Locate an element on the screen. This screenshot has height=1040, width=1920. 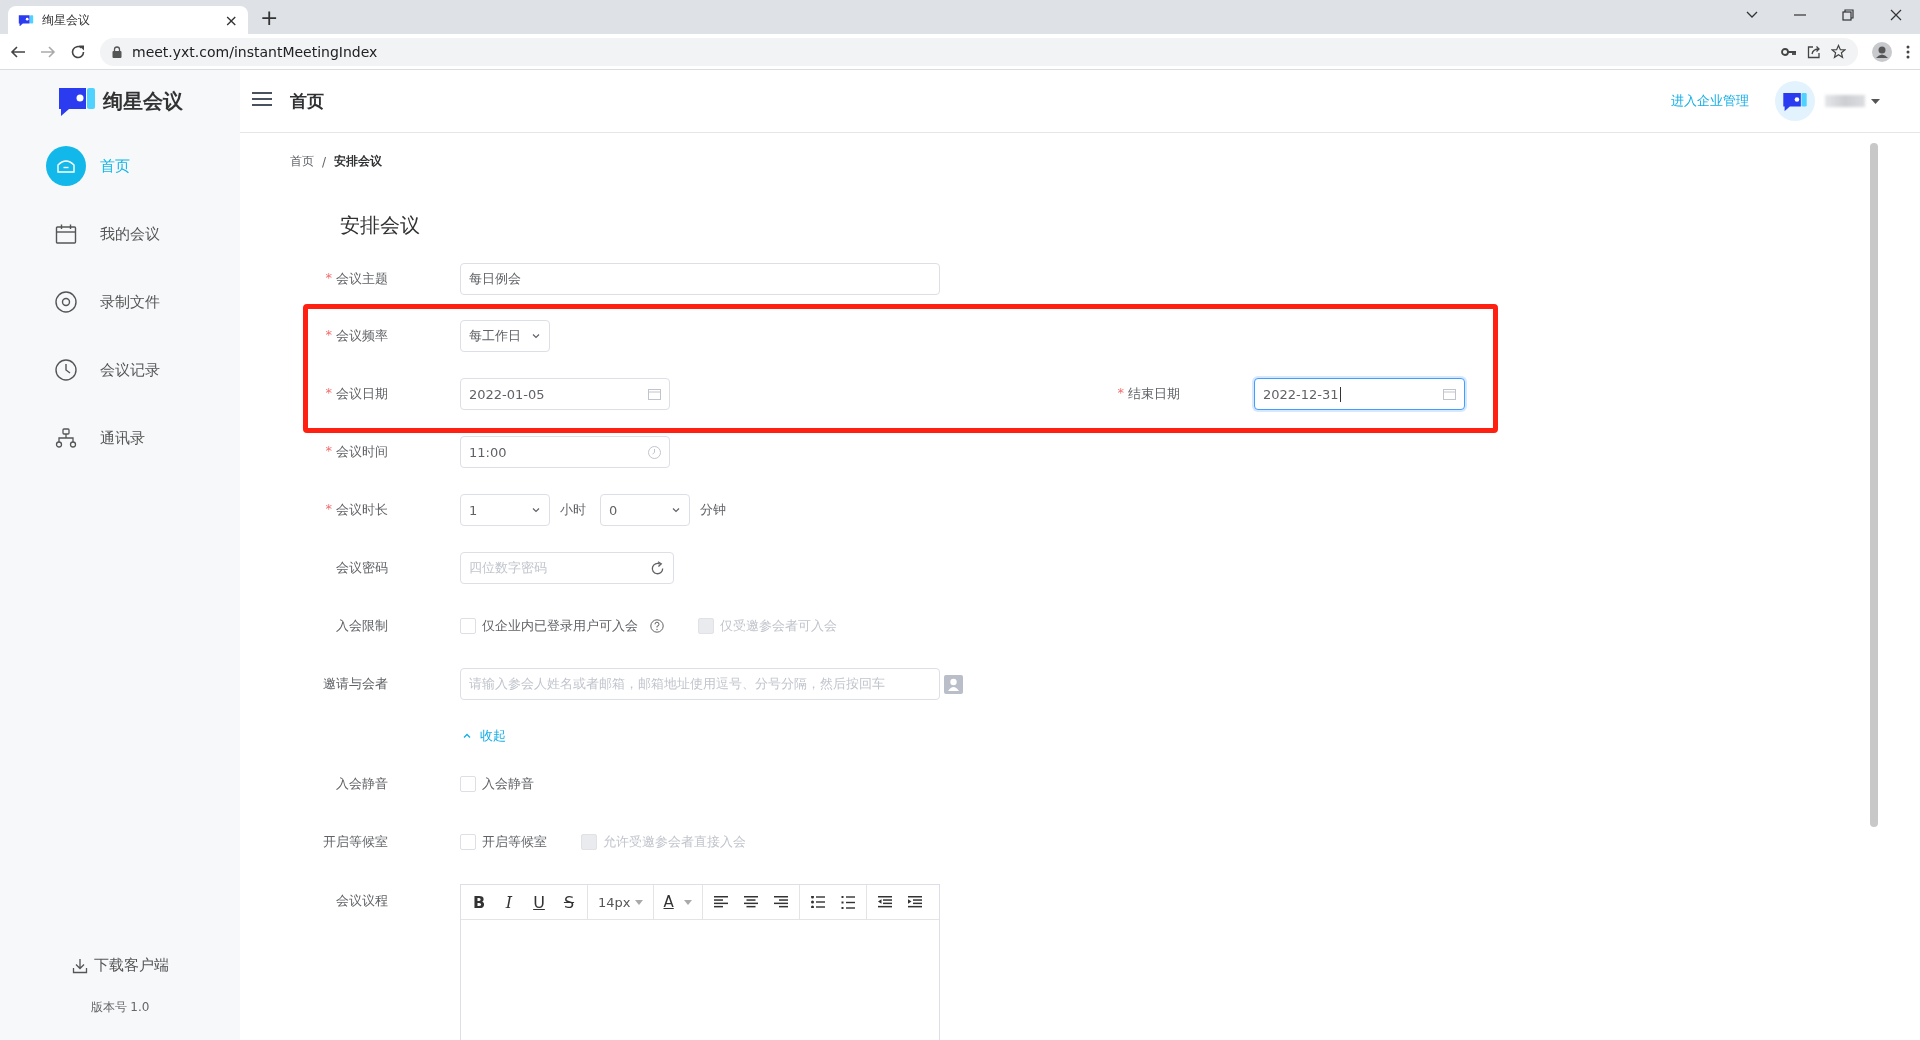
numbered-list-icon is located at coordinates (847, 902).